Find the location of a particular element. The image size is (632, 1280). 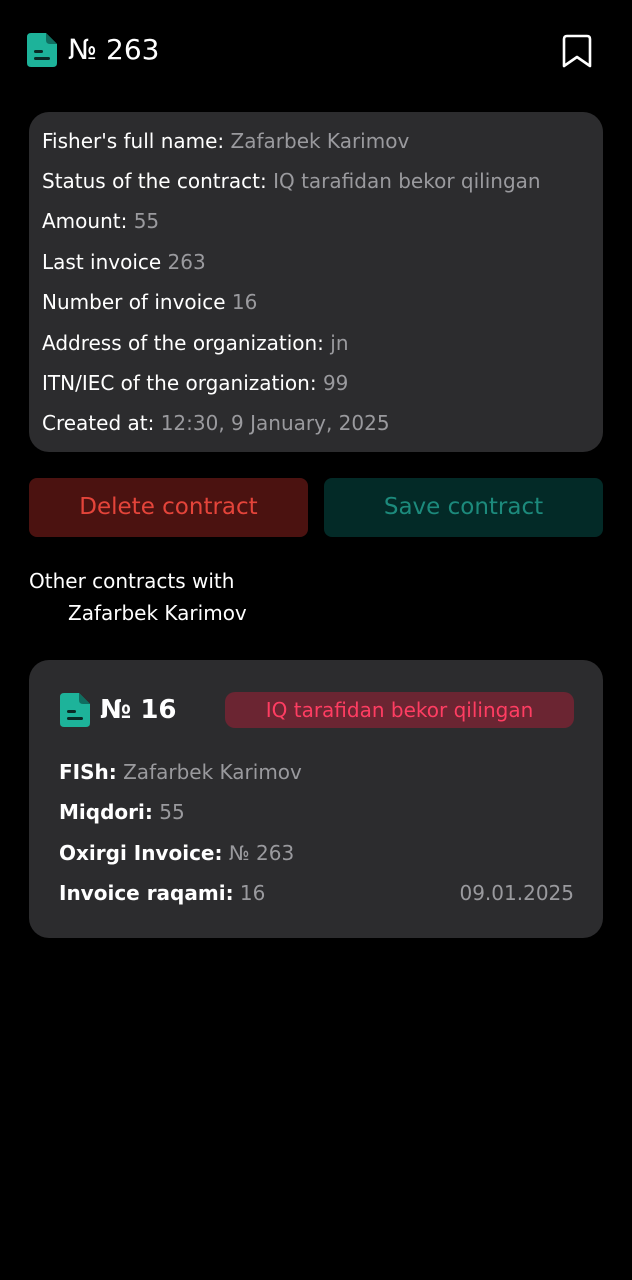

created-at-row: Created at: 12:30, 9 January, 2025 is located at coordinates (216, 423).